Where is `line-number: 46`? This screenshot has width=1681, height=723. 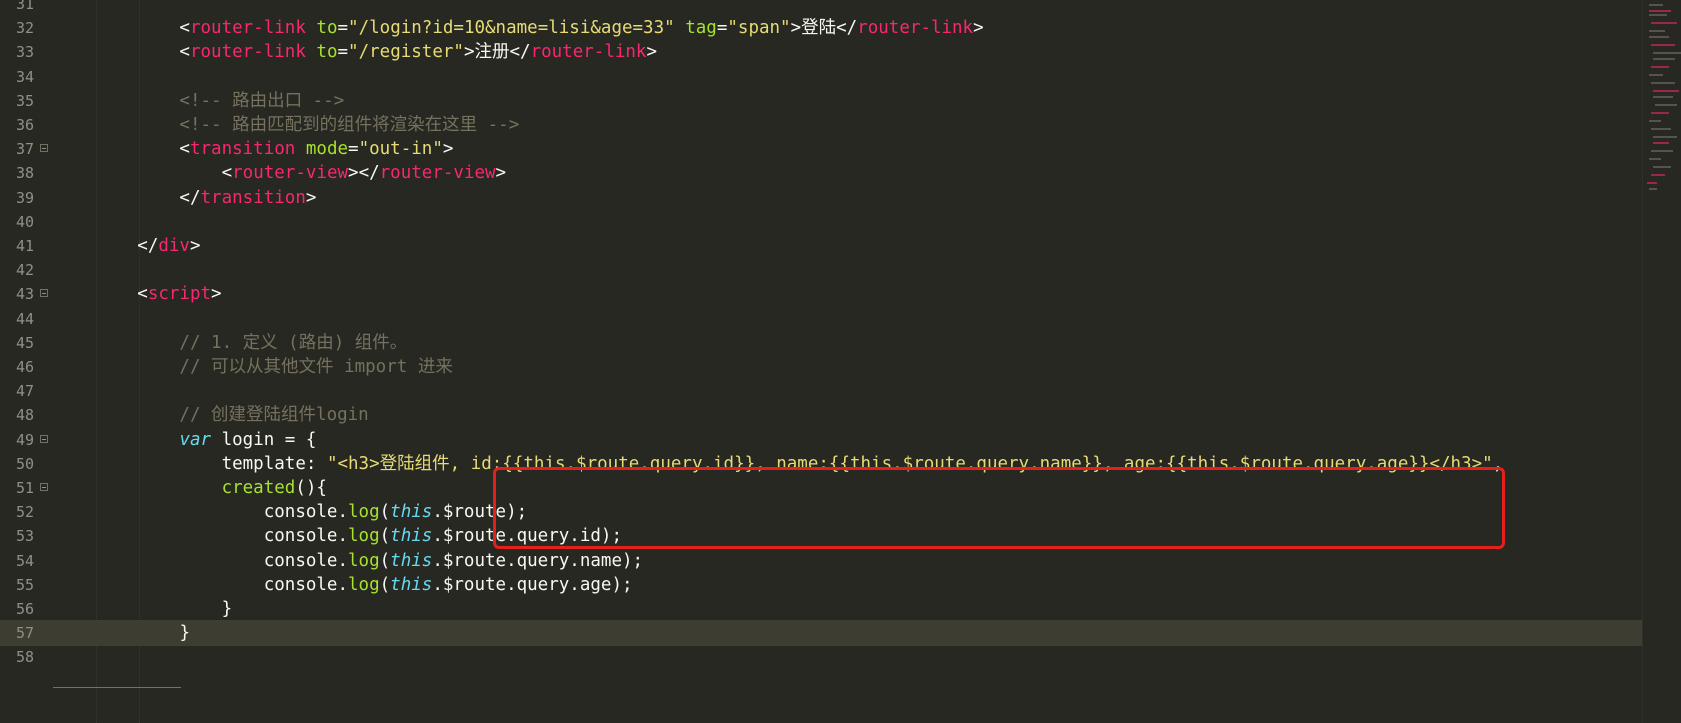
line-number: 46 is located at coordinates (24, 367).